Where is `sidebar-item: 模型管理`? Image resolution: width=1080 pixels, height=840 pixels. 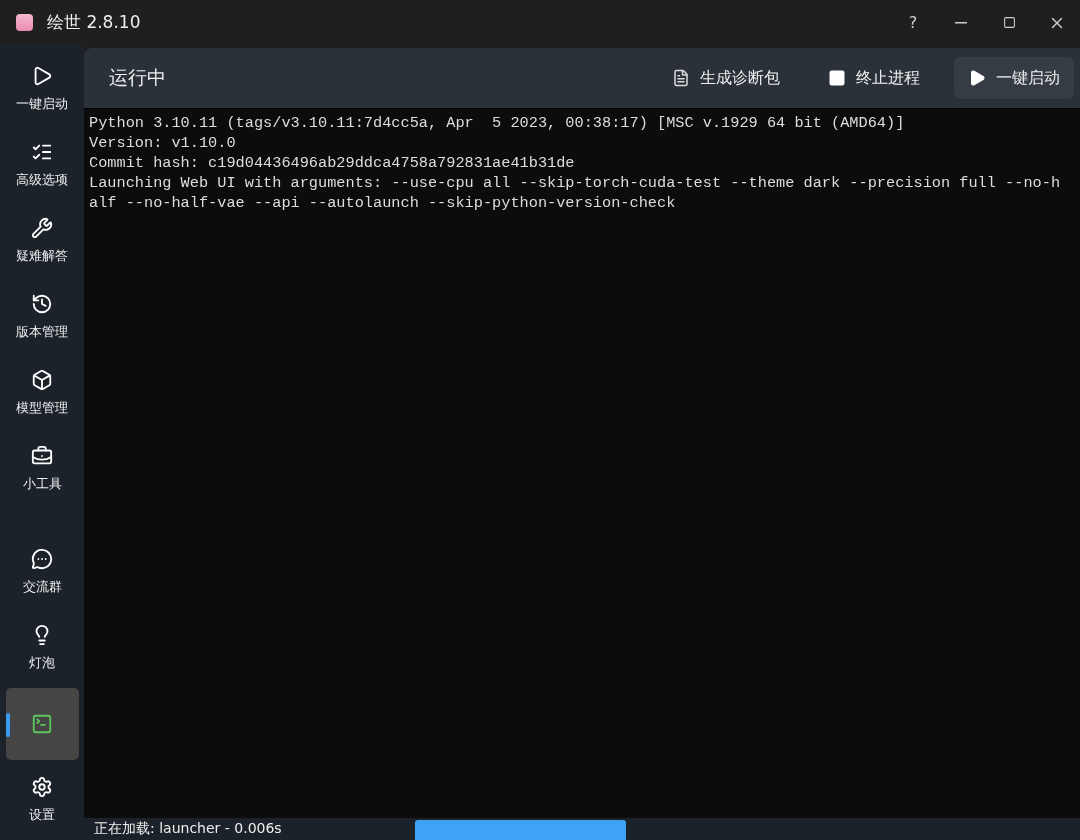 sidebar-item: 模型管理 is located at coordinates (42, 393).